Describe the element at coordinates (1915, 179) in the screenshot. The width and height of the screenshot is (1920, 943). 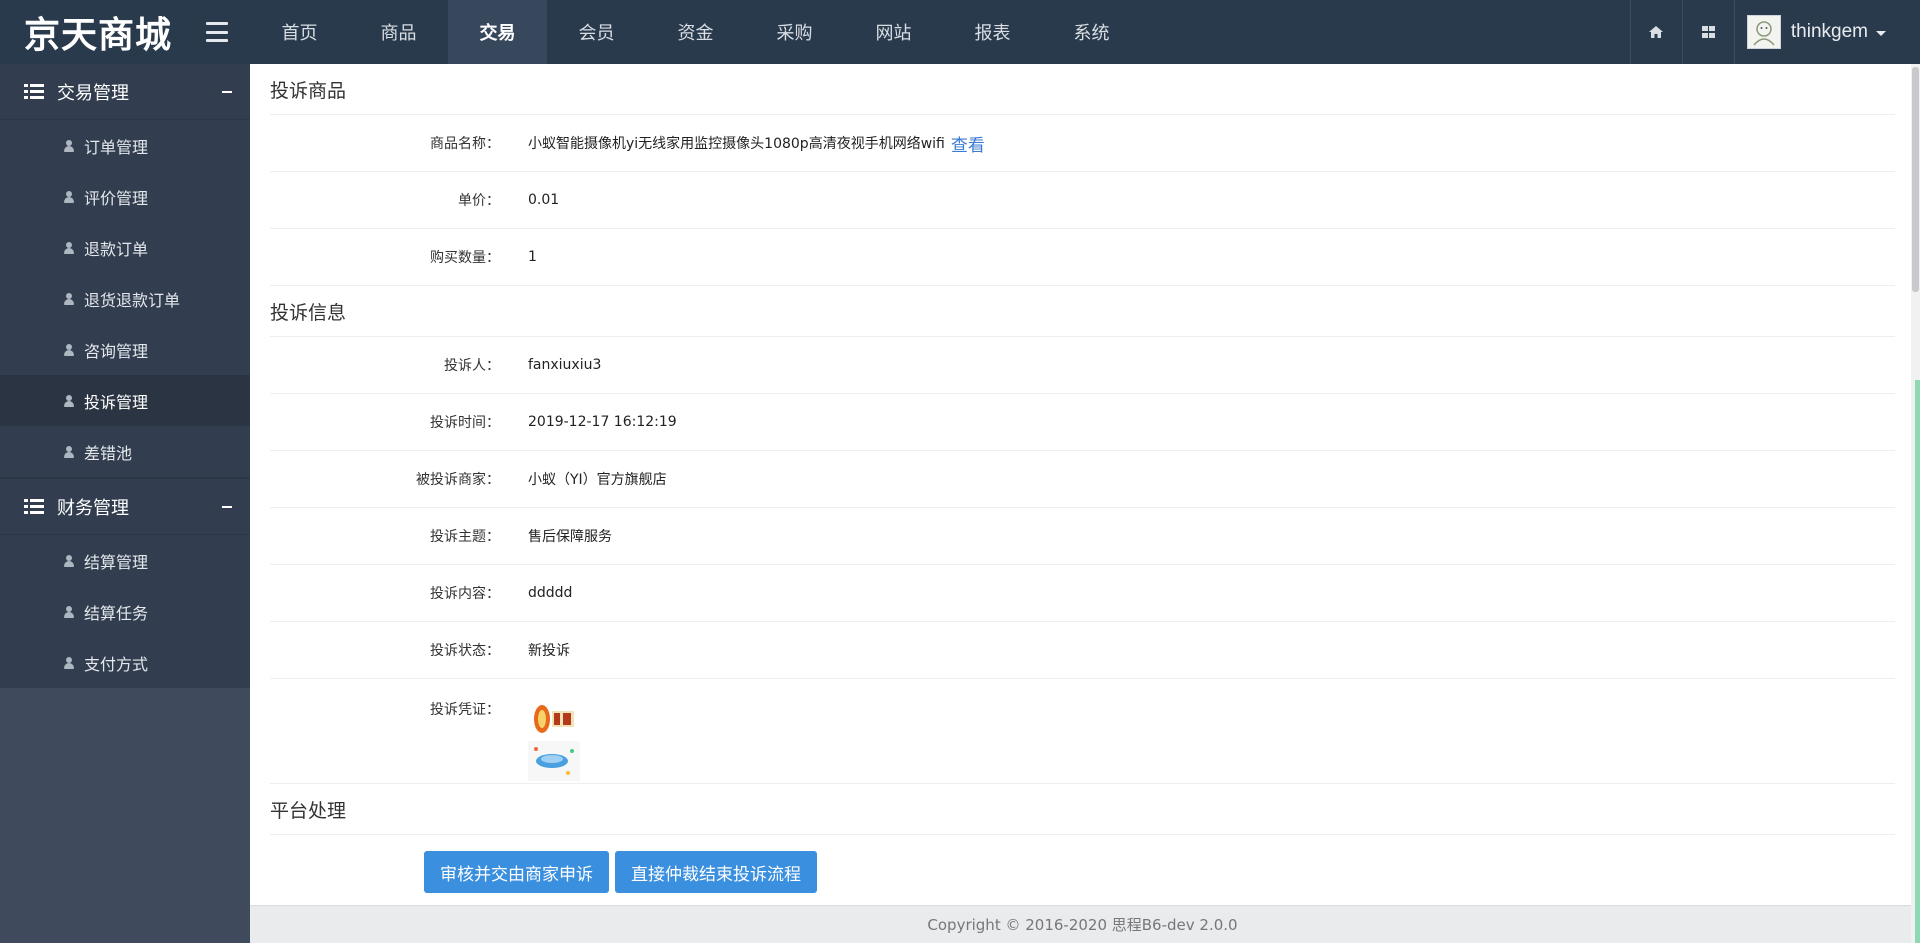
I see `scrollbar-thumb` at that location.